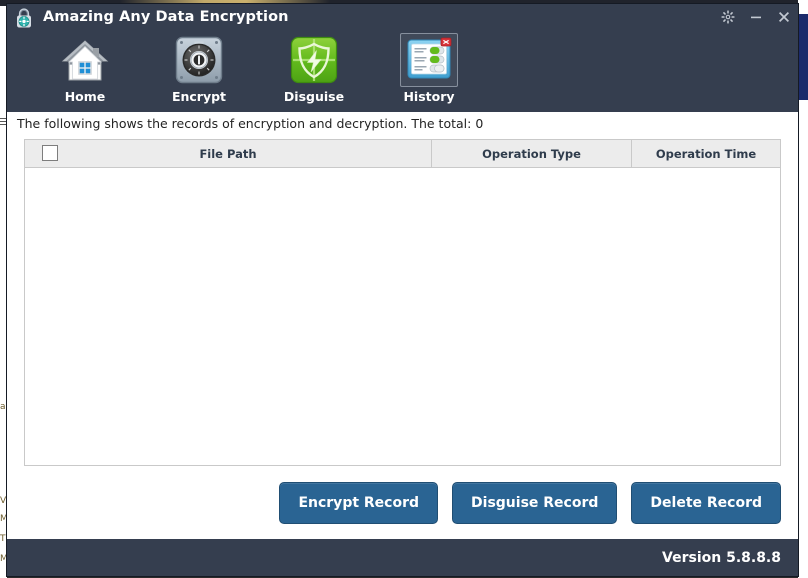  Describe the element at coordinates (85, 60) in the screenshot. I see `home-icon` at that location.